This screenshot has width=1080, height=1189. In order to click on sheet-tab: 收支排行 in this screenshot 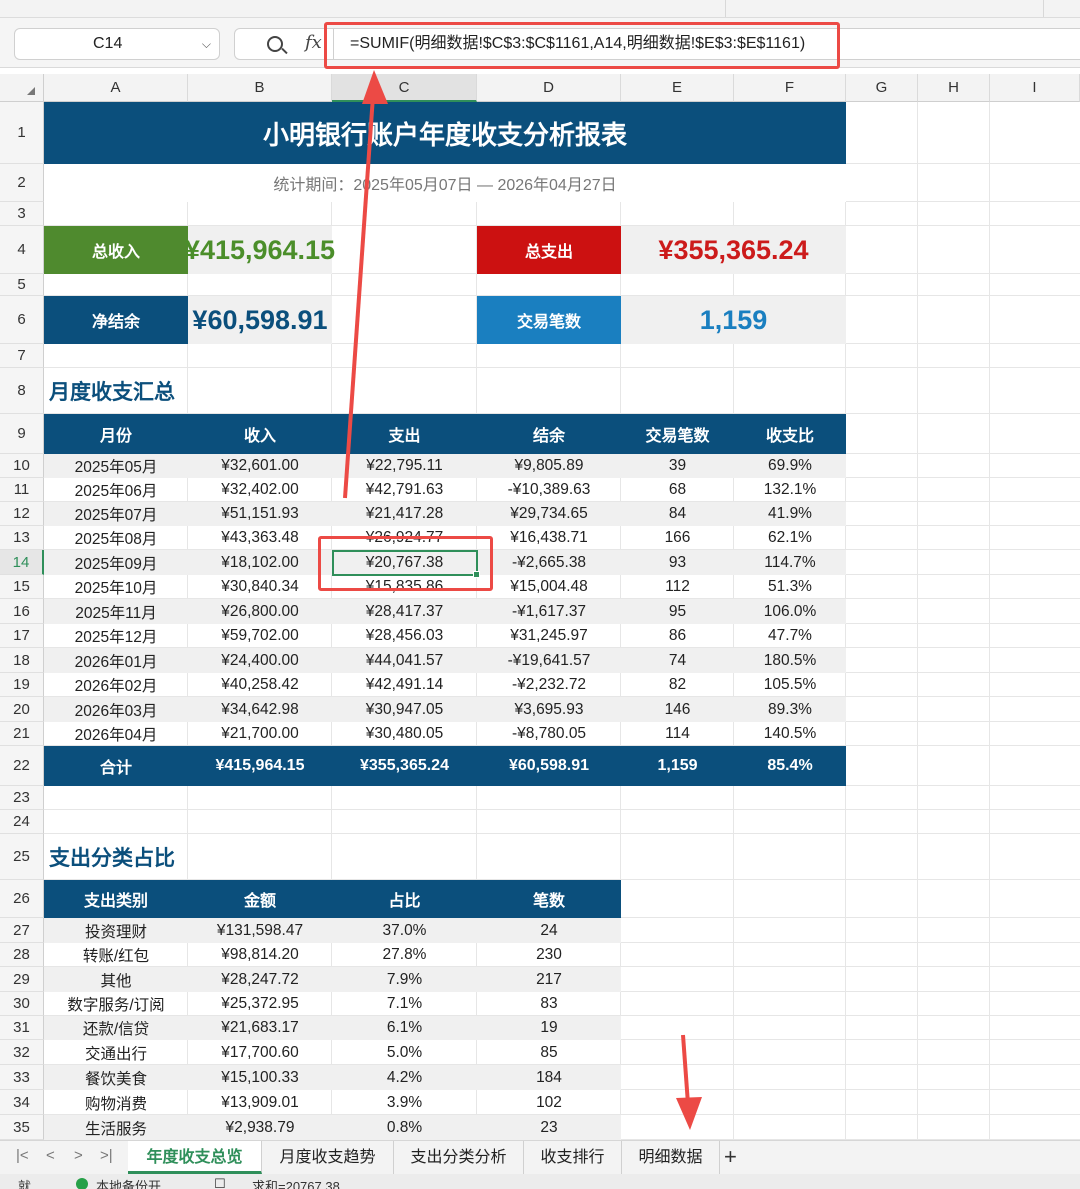, I will do `click(573, 1157)`.